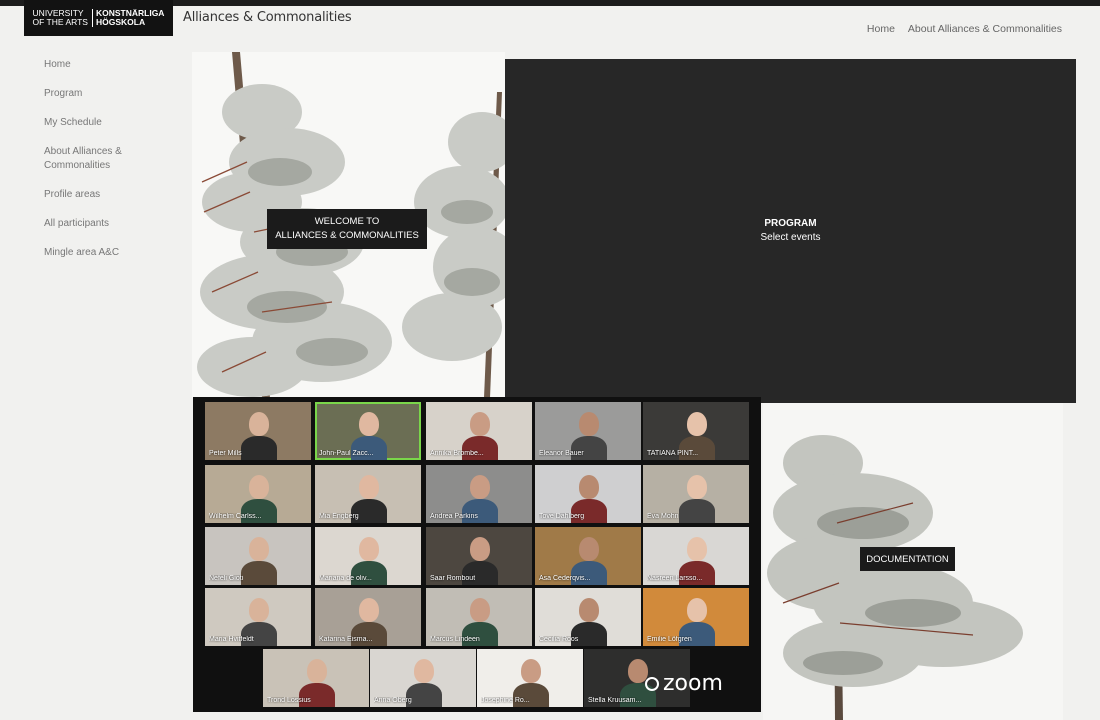 Image resolution: width=1100 pixels, height=720 pixels. I want to click on participant-name: Eleanor Bauer, so click(561, 453).